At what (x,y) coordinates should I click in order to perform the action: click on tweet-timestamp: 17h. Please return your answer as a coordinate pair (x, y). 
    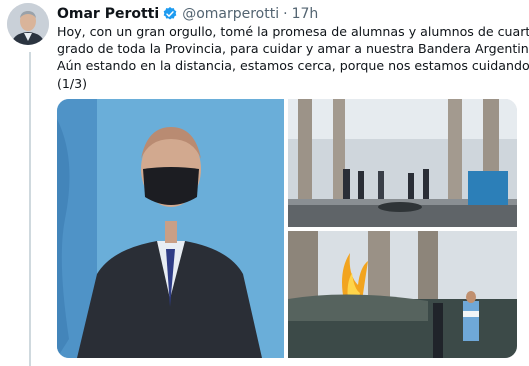
    Looking at the image, I should click on (305, 14).